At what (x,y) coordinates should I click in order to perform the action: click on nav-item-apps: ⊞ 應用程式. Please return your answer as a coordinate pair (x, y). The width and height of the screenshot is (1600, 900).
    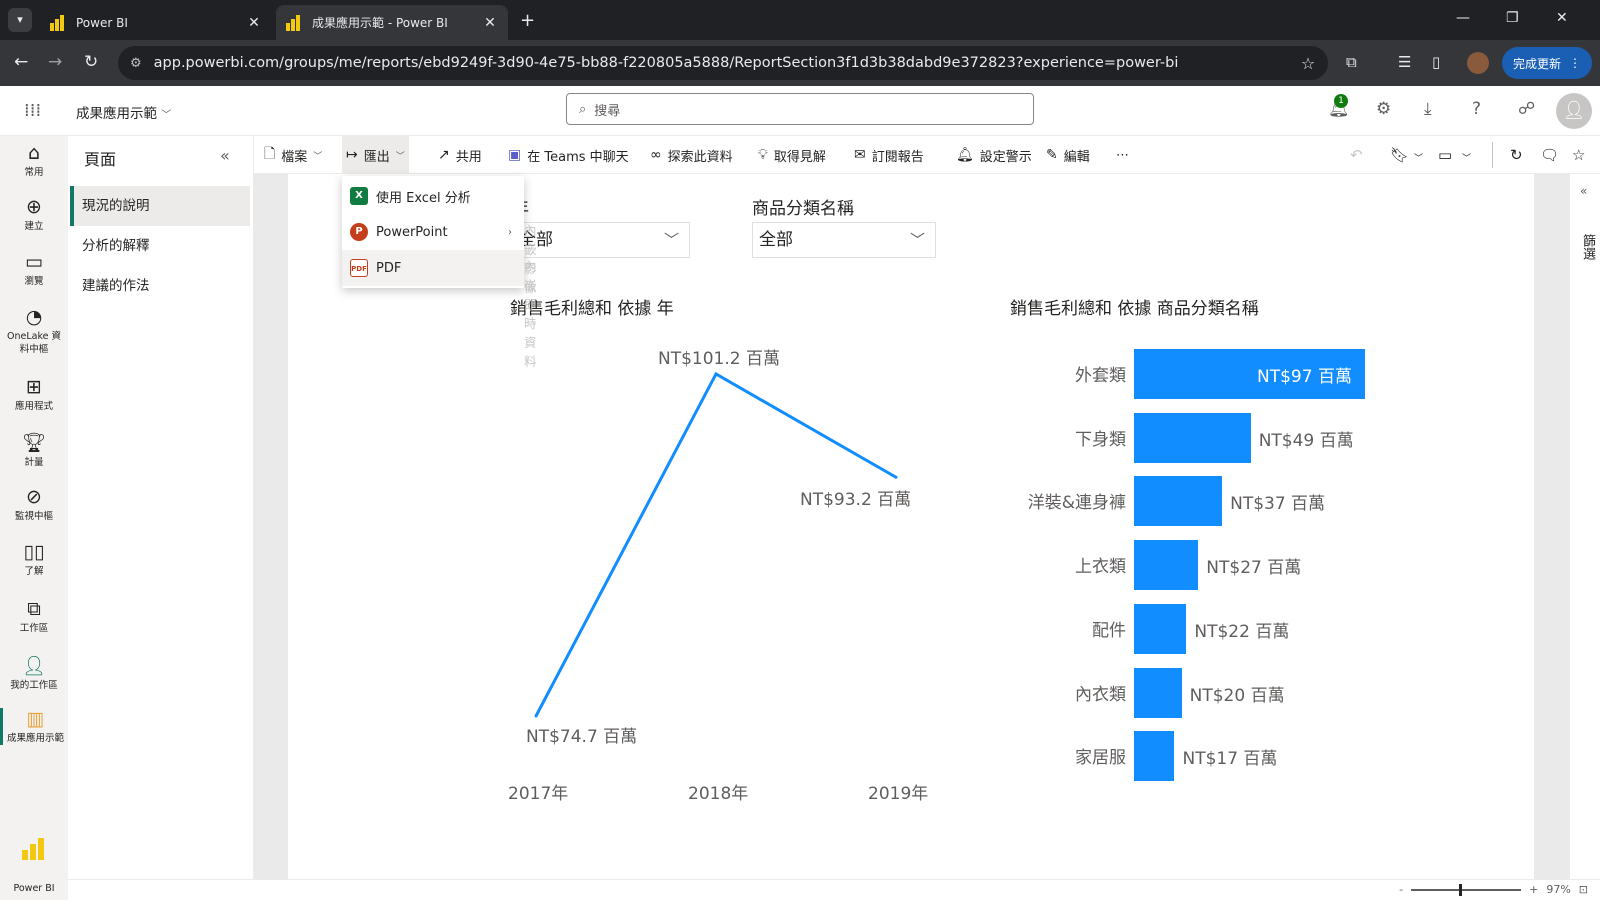
    Looking at the image, I should click on (34, 394).